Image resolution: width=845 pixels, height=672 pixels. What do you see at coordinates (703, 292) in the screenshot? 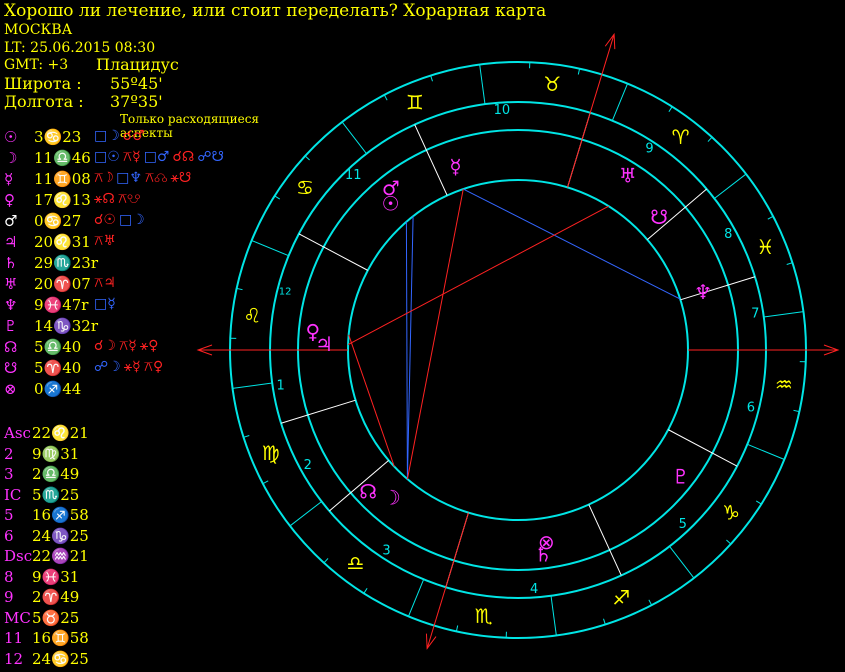
I see `planet-glyph-icon: ♆` at bounding box center [703, 292].